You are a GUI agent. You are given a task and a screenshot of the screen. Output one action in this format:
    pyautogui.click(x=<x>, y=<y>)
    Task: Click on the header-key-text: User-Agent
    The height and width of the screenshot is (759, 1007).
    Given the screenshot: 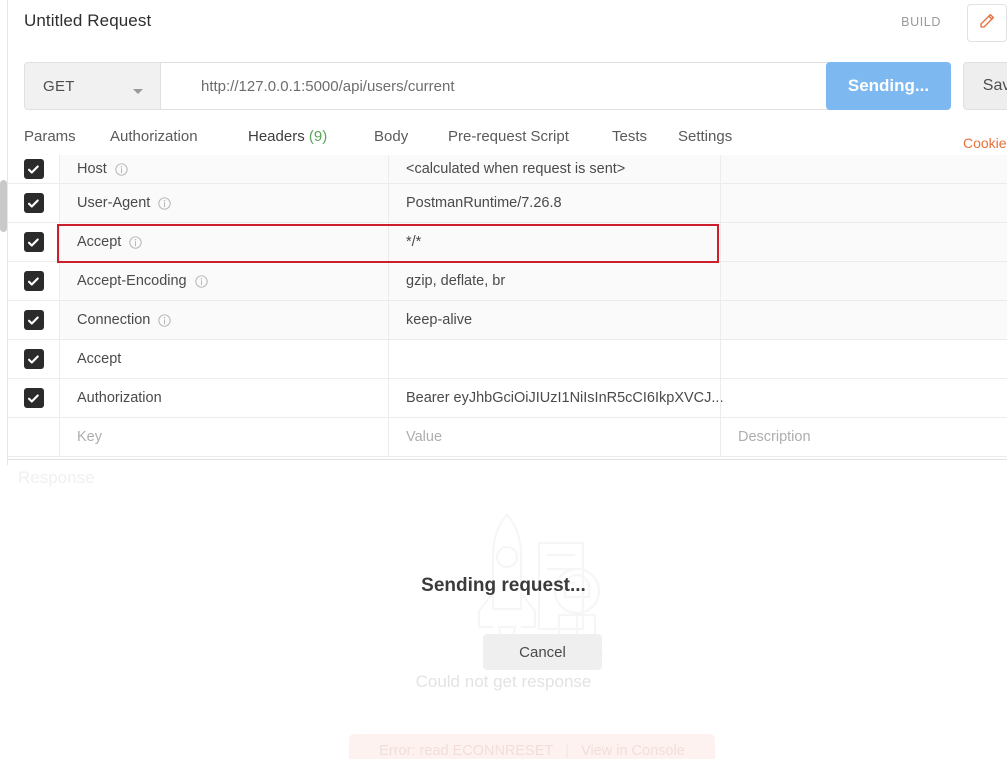 What is the action you would take?
    pyautogui.click(x=114, y=203)
    